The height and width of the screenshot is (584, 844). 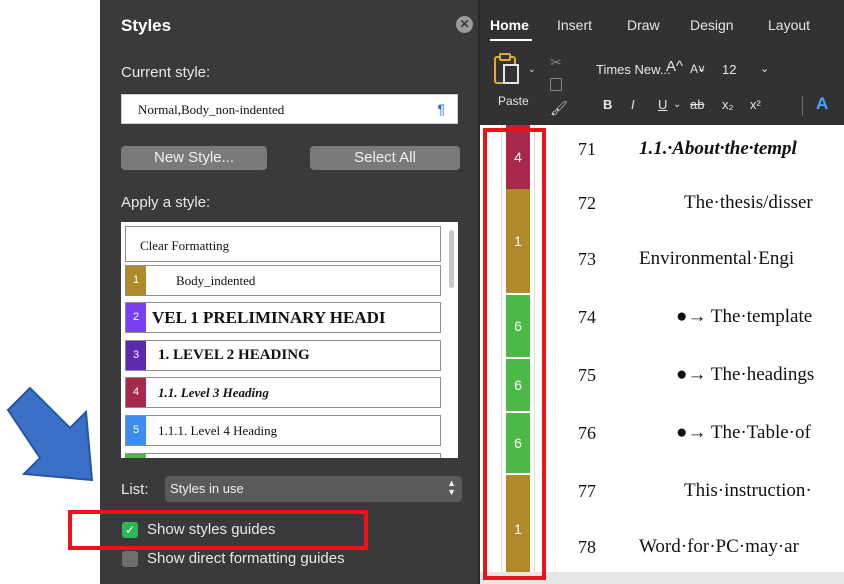 I want to click on subscript-button: x₂, so click(x=728, y=104).